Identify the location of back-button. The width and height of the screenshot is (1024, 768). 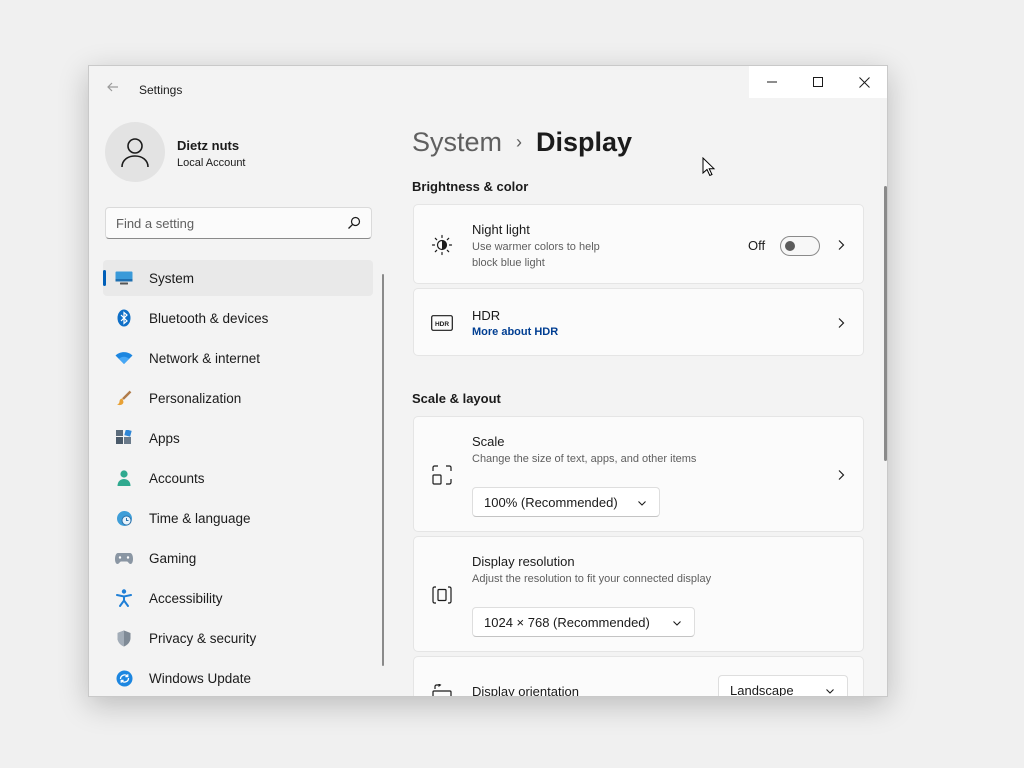
(113, 90).